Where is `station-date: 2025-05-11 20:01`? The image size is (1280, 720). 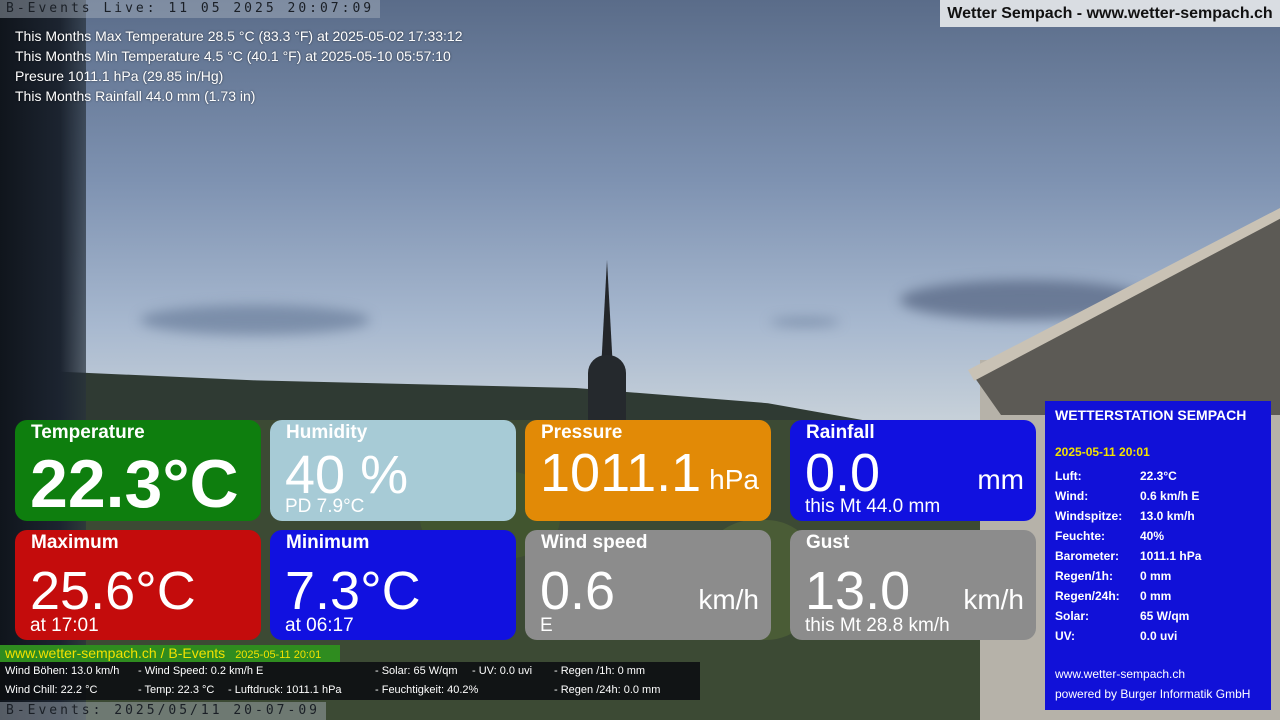 station-date: 2025-05-11 20:01 is located at coordinates (1102, 452).